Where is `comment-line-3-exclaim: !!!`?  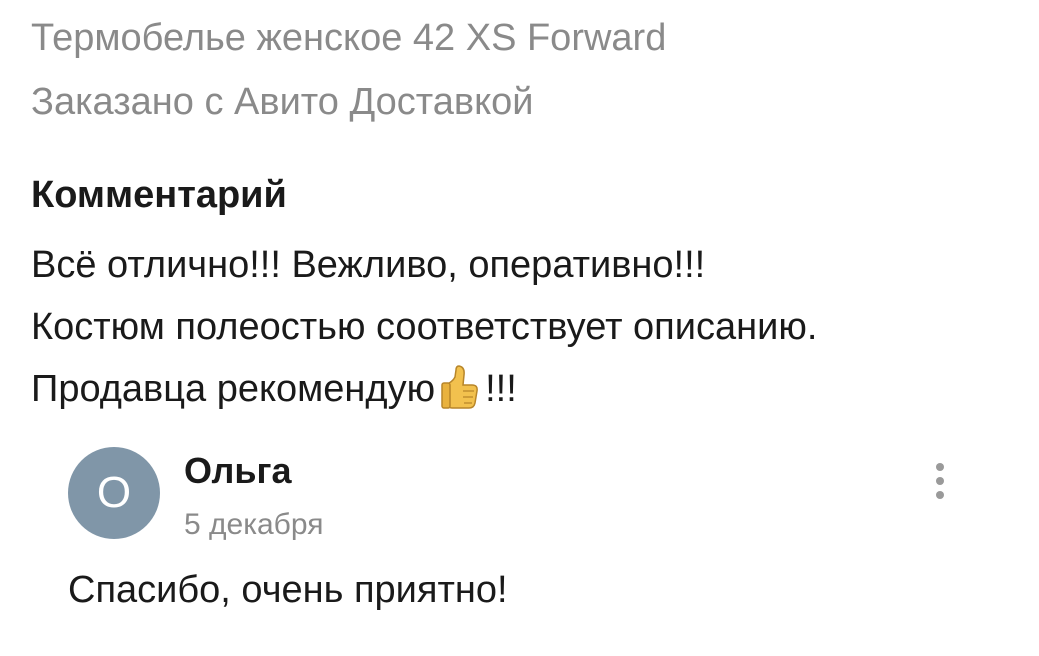 comment-line-3-exclaim: !!! is located at coordinates (501, 389).